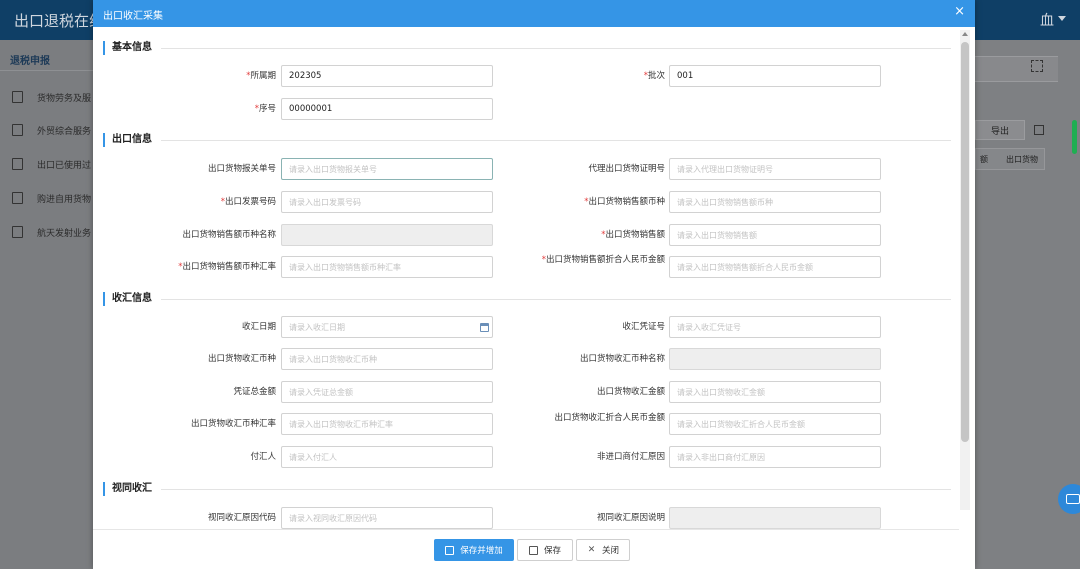  I want to click on period-label: *所属期, so click(261, 76).